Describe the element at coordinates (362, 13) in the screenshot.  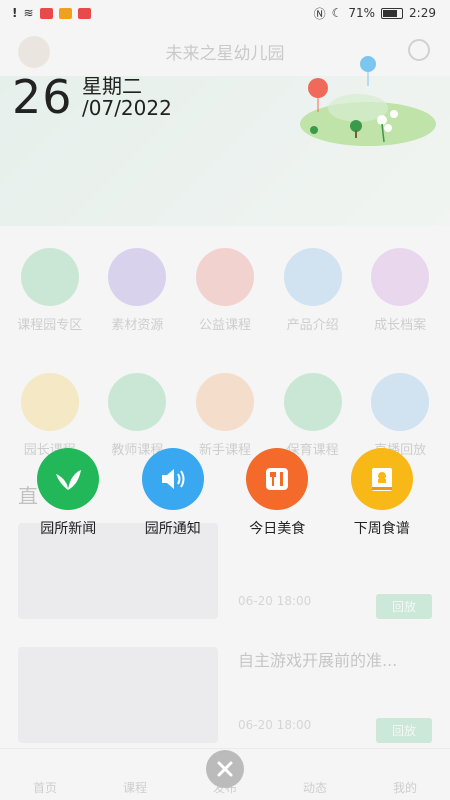
I see `battery-percent: 71%` at that location.